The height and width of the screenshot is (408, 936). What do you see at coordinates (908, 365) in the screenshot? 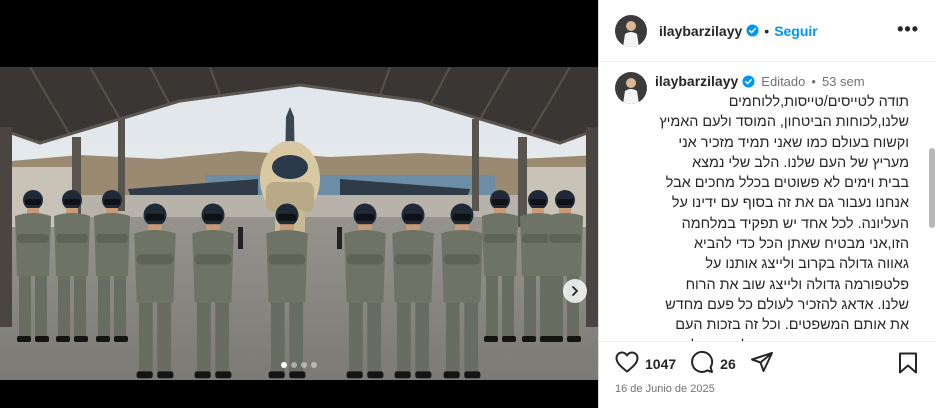
I see `bookmark-icon` at bounding box center [908, 365].